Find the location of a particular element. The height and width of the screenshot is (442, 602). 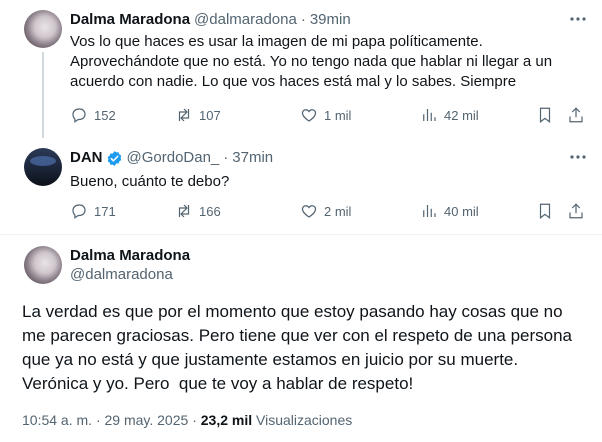

views-count: 23,2 mil is located at coordinates (226, 420).